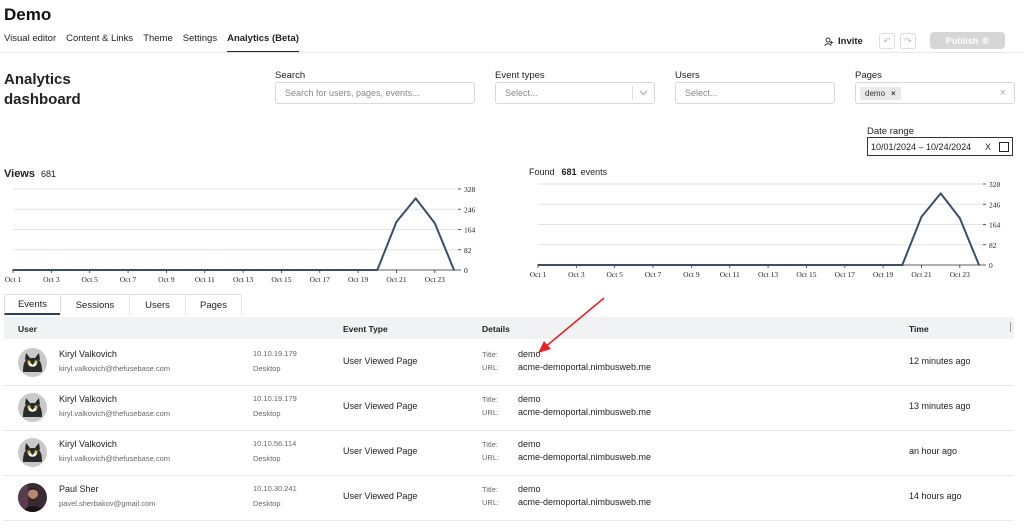  Describe the element at coordinates (643, 93) in the screenshot. I see `chevron-down-icon` at that location.